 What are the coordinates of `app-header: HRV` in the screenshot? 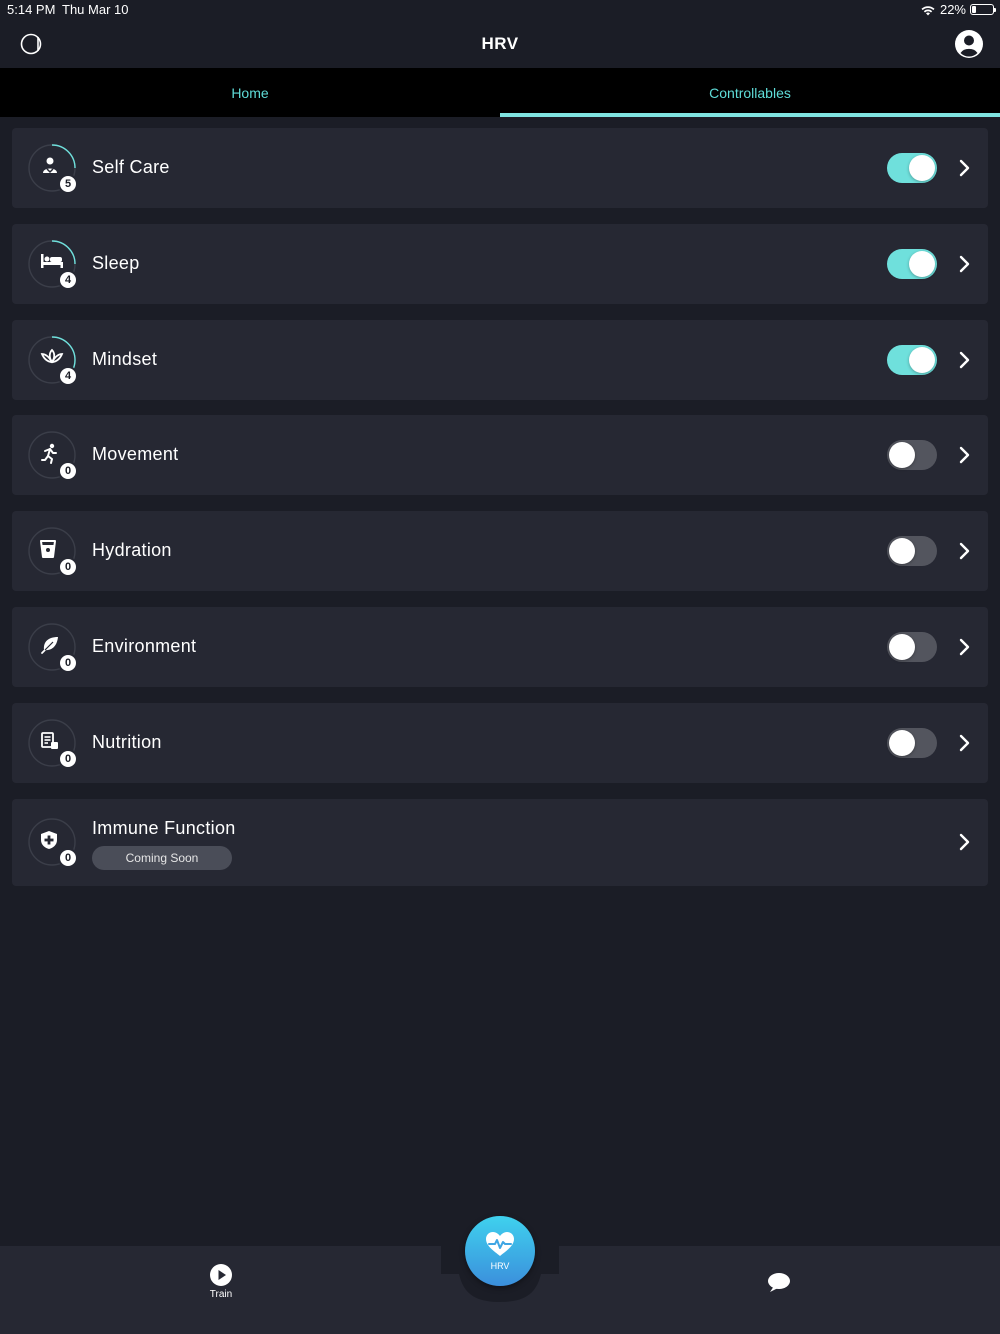 It's located at (500, 44).